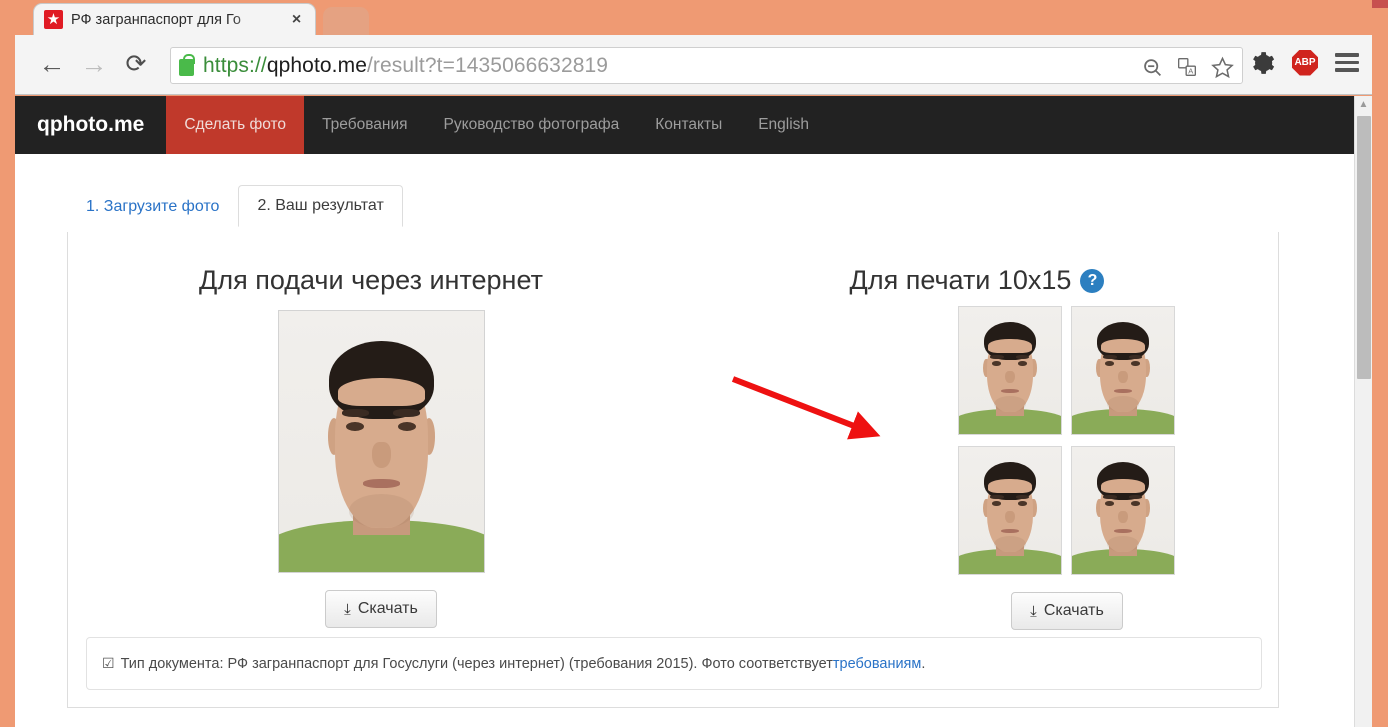  Describe the element at coordinates (923, 663) in the screenshot. I see `notice-suffix: .` at that location.